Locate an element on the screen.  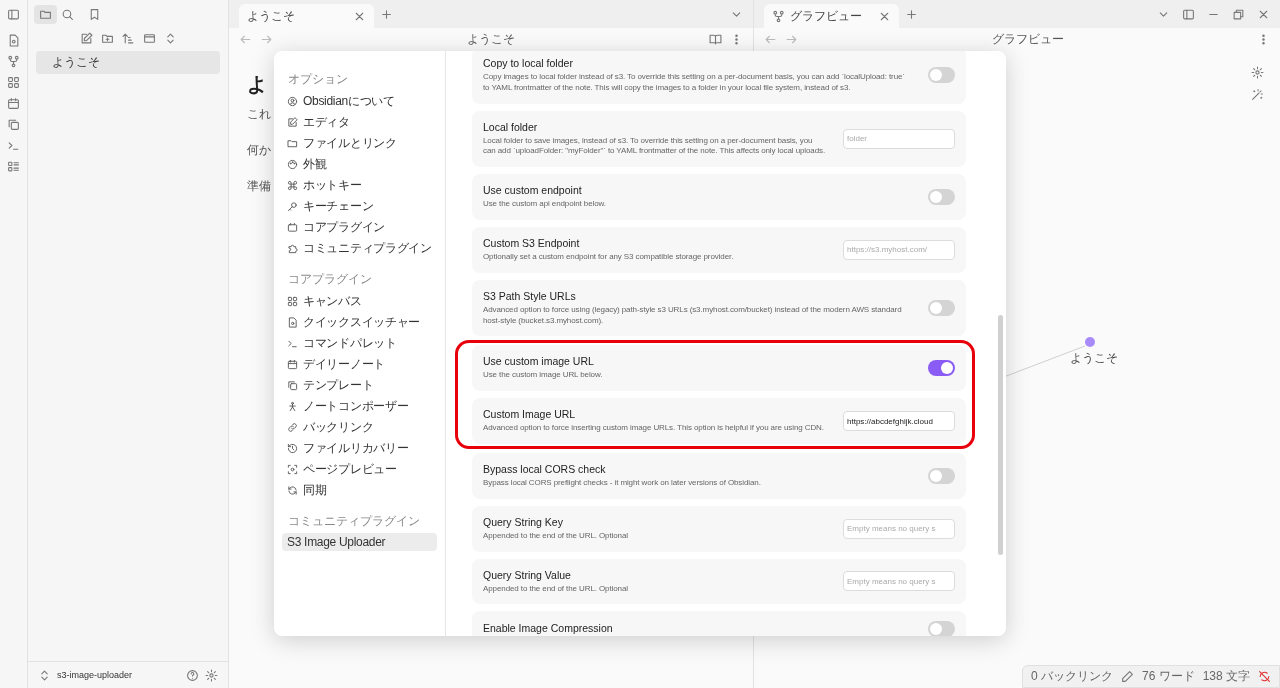
file-item: ようこそ is located at coordinates (128, 62).